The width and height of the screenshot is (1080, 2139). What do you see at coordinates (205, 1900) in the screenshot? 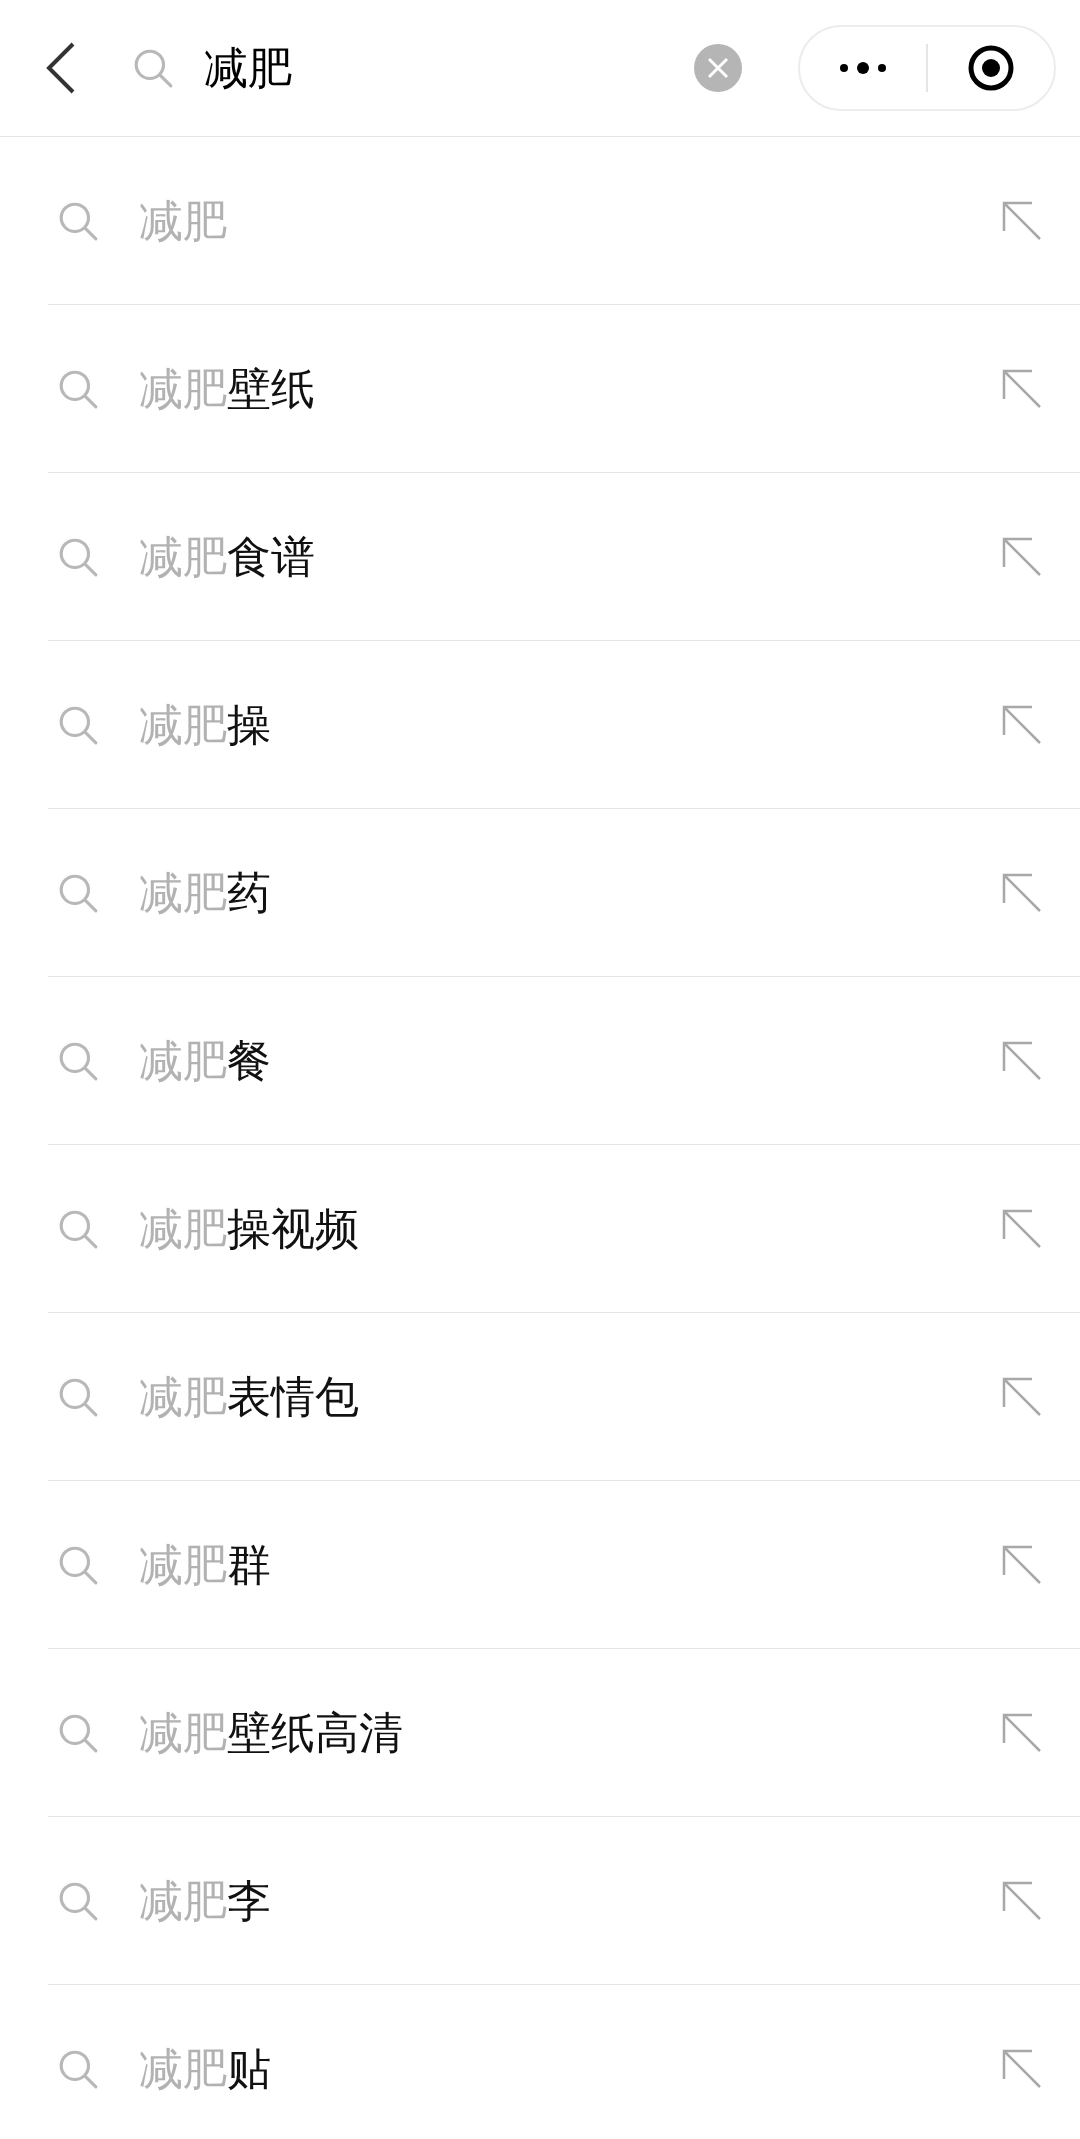
I see `suggestion-item: 减肥李` at bounding box center [205, 1900].